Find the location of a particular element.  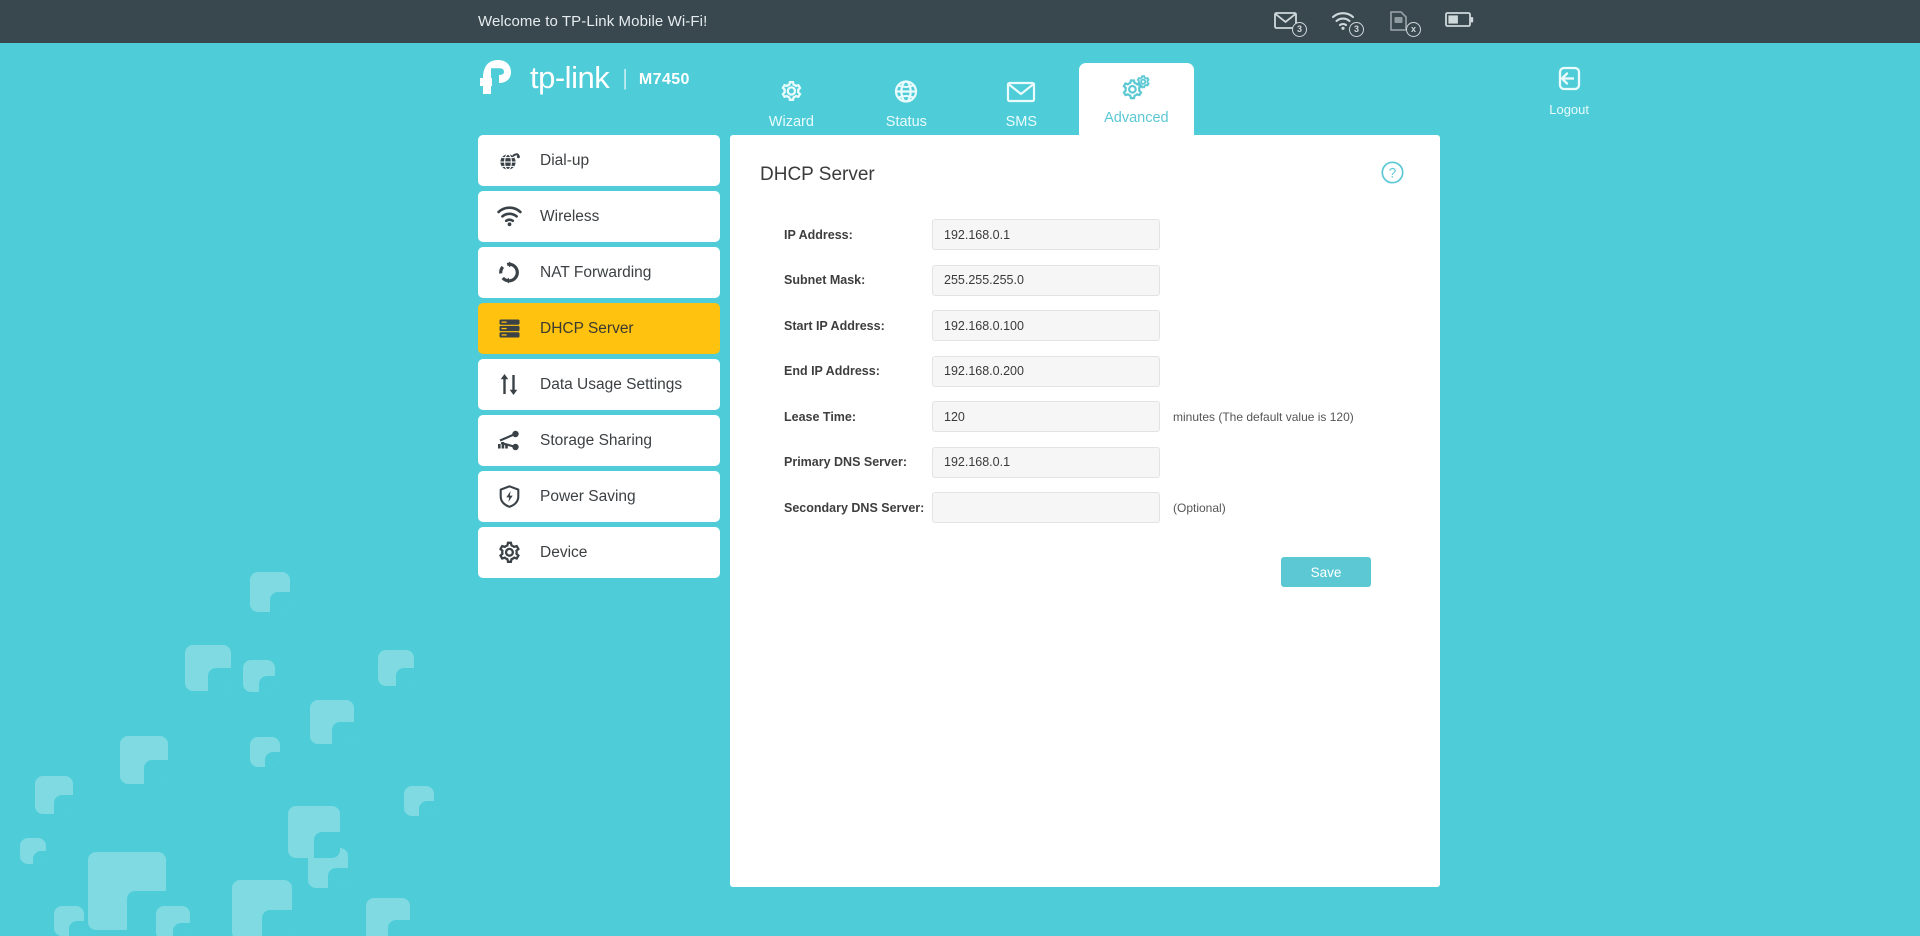

sidebar-item-label: Device is located at coordinates (564, 552).